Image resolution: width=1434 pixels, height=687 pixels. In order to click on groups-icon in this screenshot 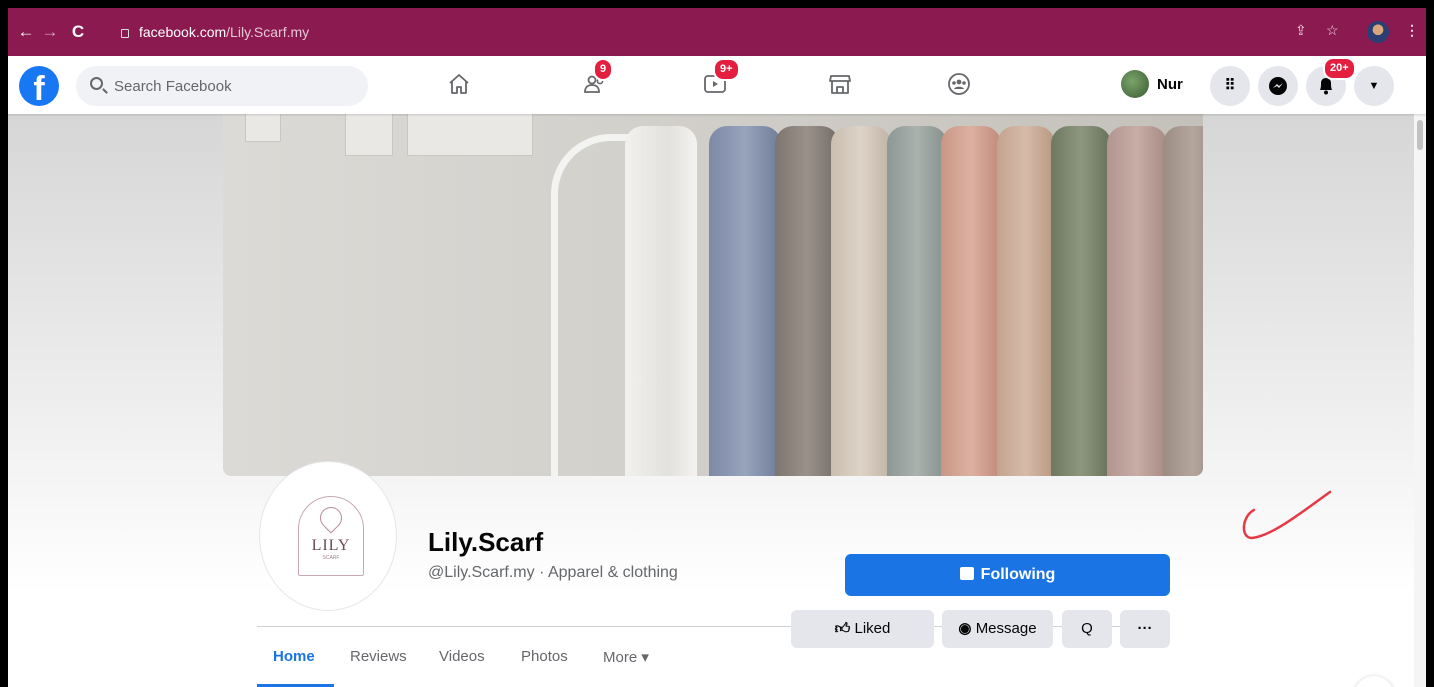, I will do `click(959, 84)`.